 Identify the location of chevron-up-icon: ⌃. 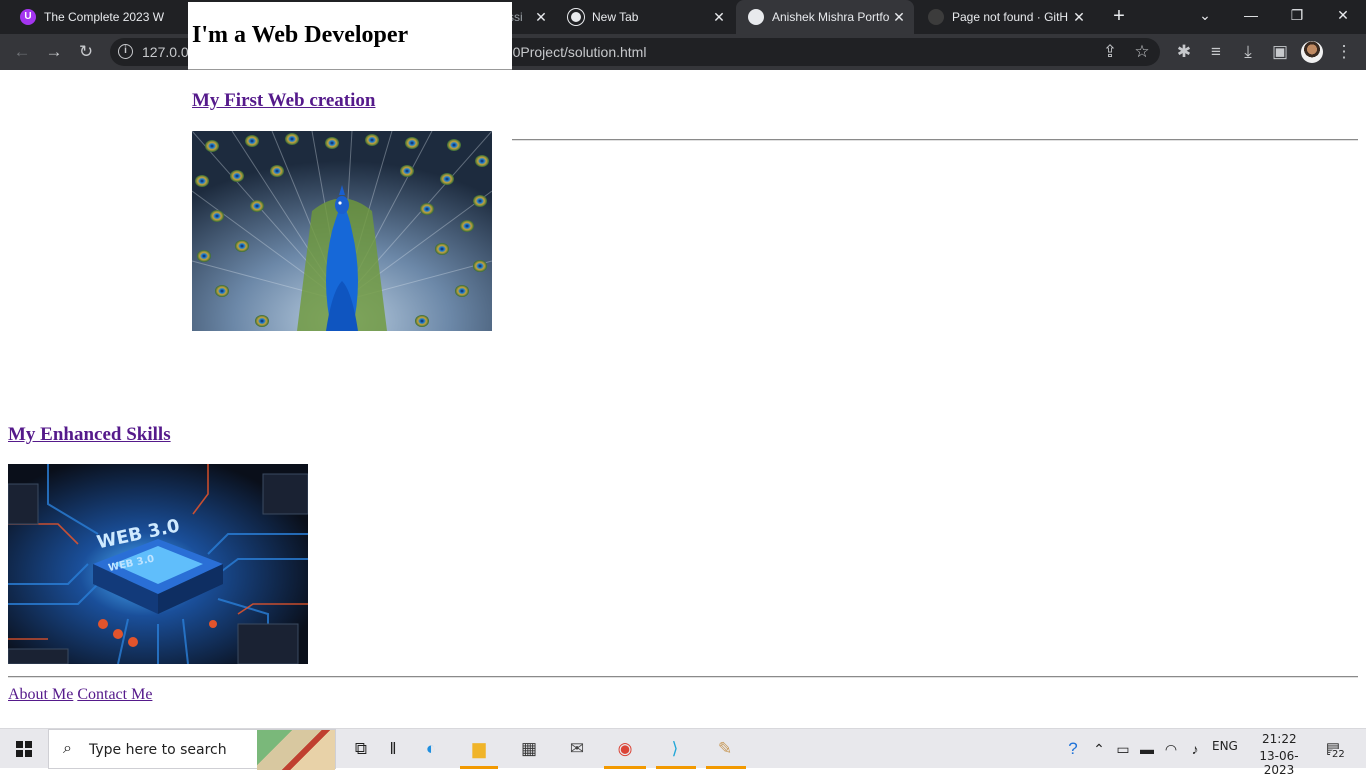
(1099, 749).